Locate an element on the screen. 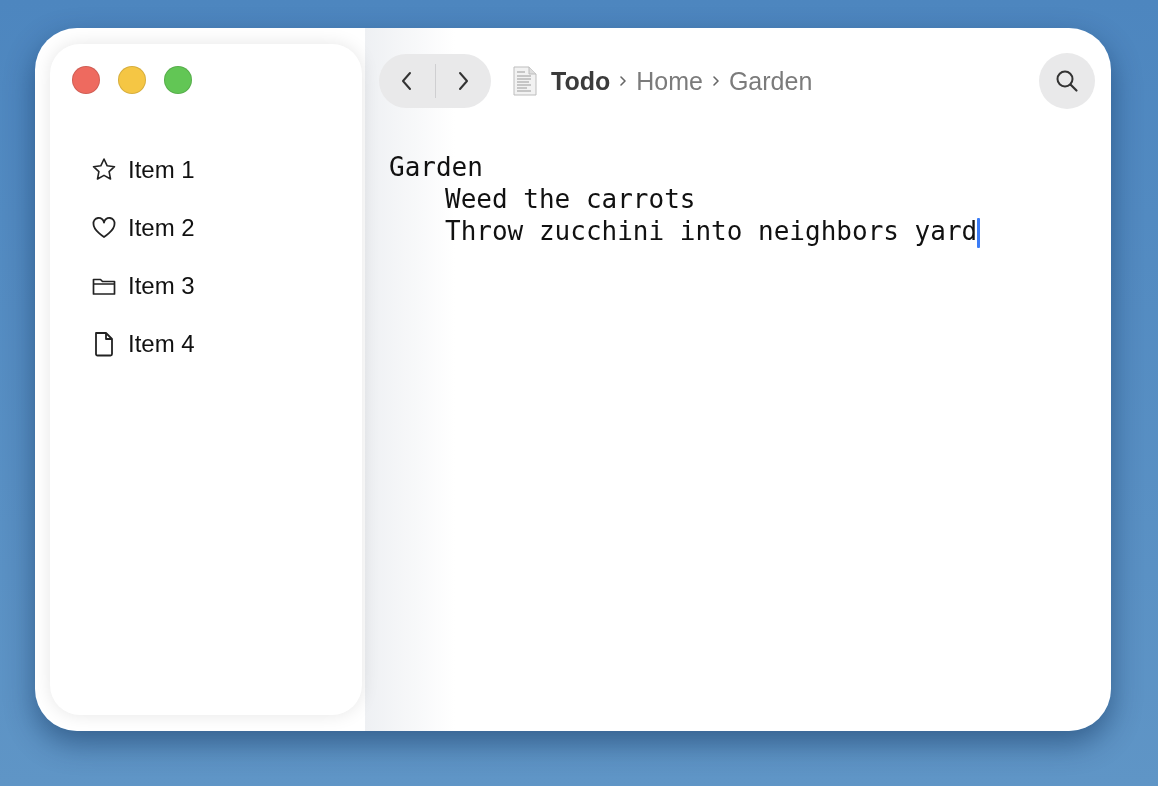 The image size is (1158, 786). search-button is located at coordinates (1067, 81).